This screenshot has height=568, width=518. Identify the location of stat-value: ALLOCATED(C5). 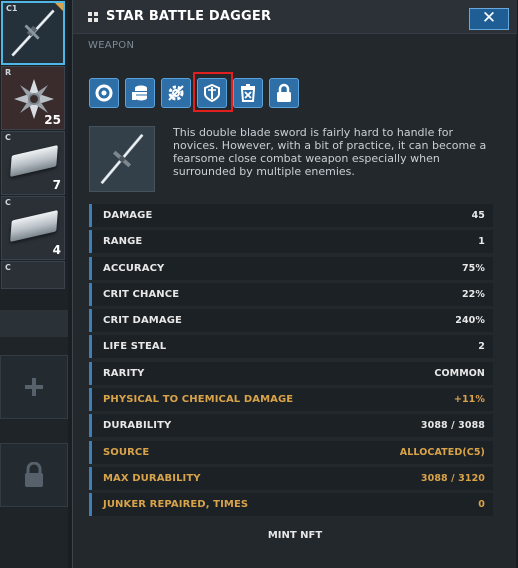
(442, 452).